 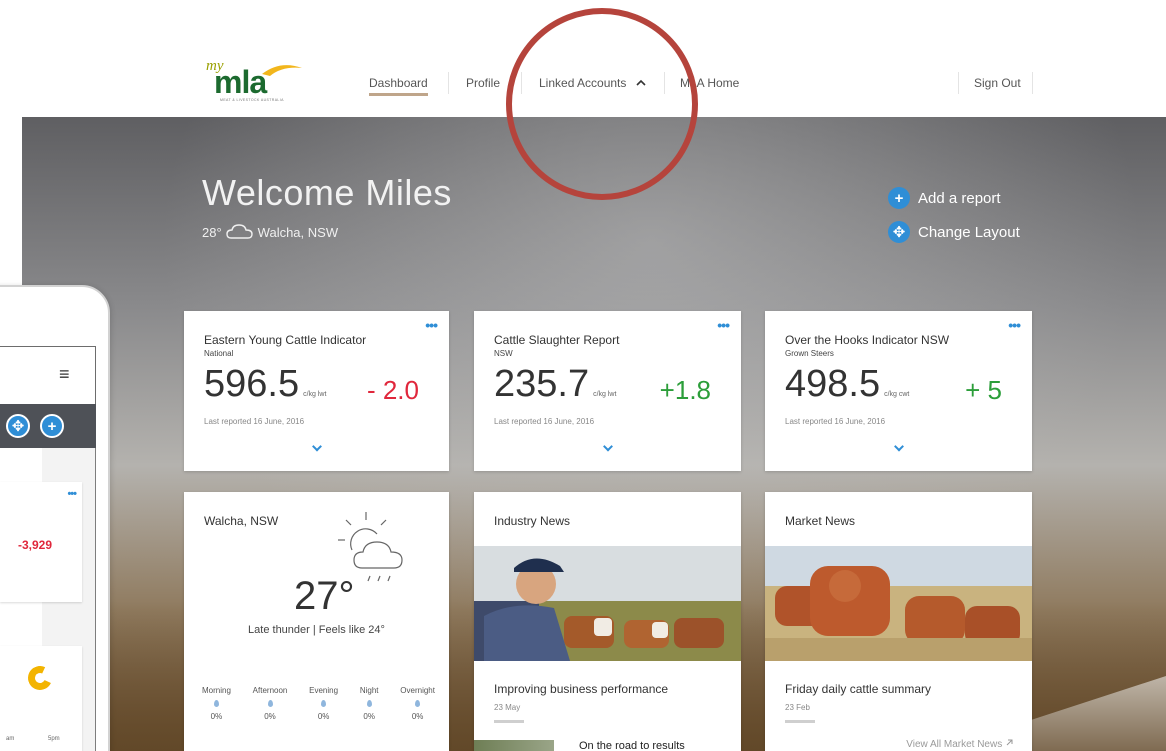 What do you see at coordinates (241, 521) in the screenshot?
I see `weather-location: Walcha, NSW` at bounding box center [241, 521].